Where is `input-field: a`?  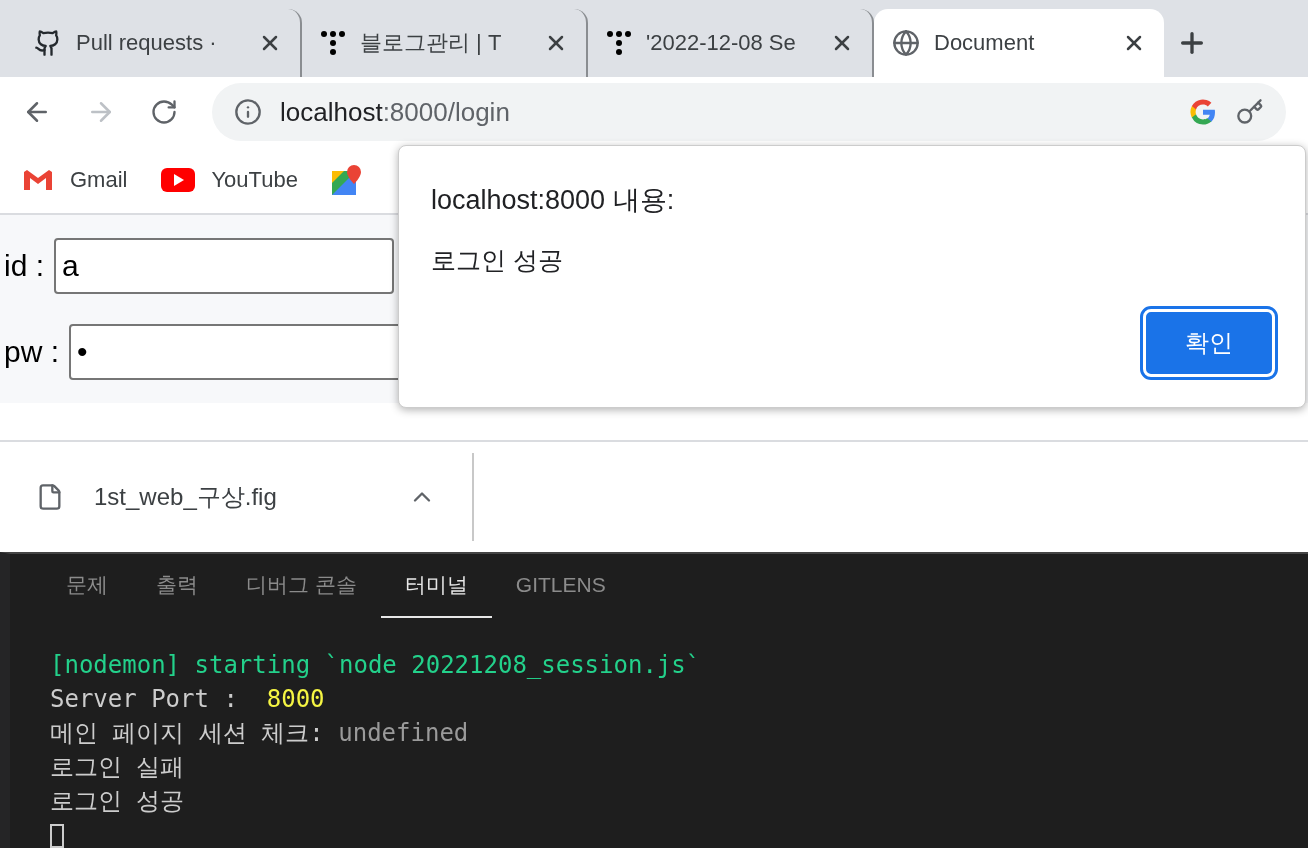
input-field: a is located at coordinates (224, 265).